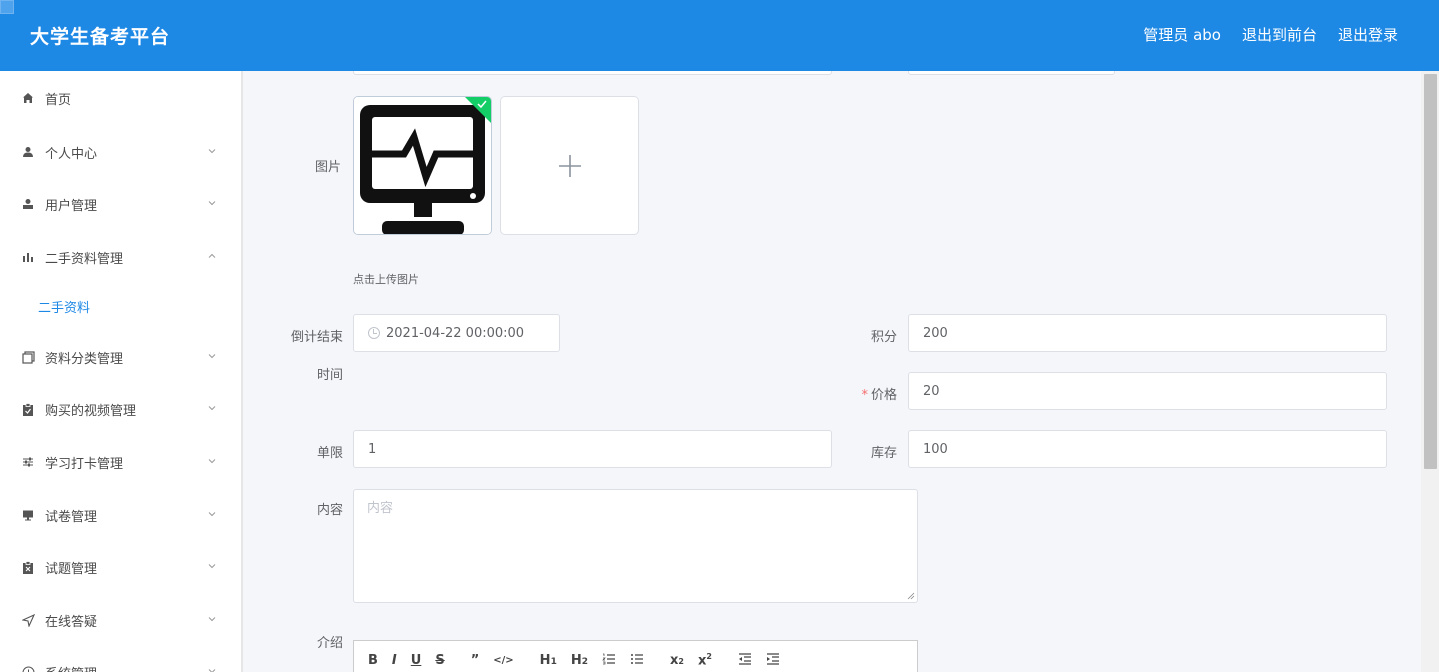 This screenshot has height=672, width=1439. I want to click on sidebar-item-user-manage: 用户管理, so click(120, 204).